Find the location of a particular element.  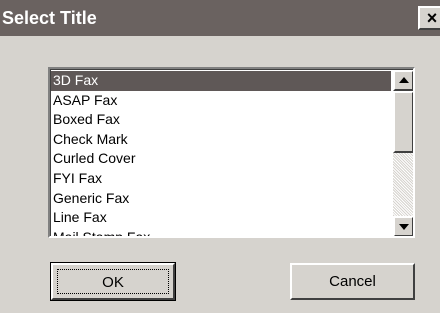

cancel-button: Cancel is located at coordinates (352, 281).